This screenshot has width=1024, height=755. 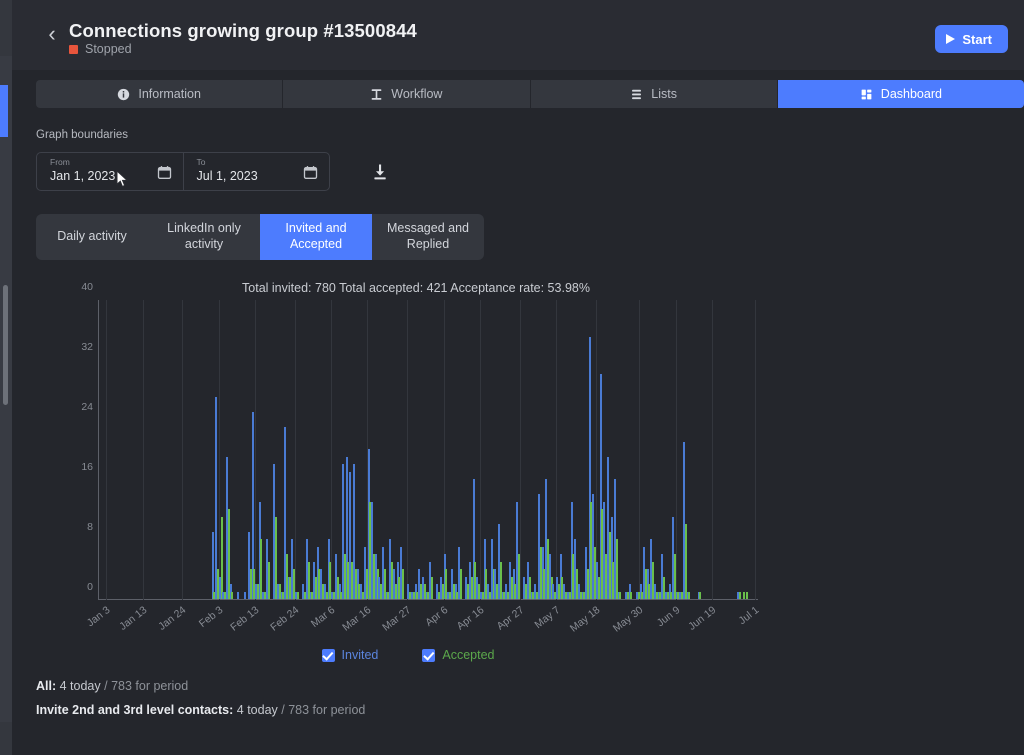 I want to click on rail-top-segment, so click(x=6, y=28).